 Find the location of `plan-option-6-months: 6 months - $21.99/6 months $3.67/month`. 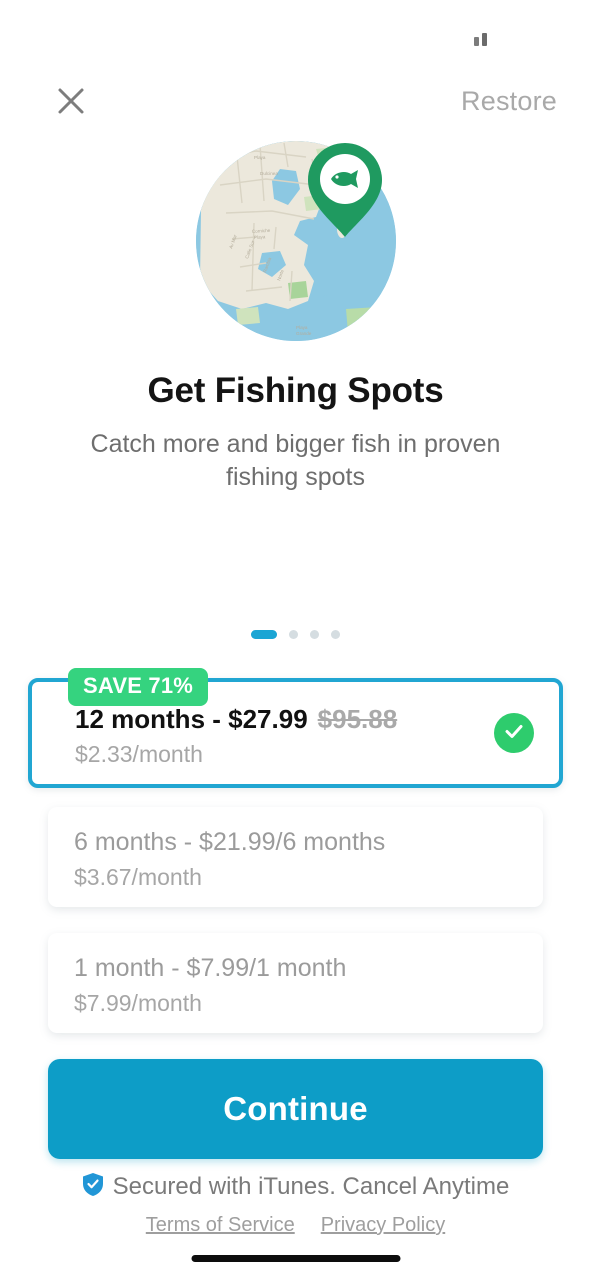

plan-option-6-months: 6 months - $21.99/6 months $3.67/month is located at coordinates (295, 857).